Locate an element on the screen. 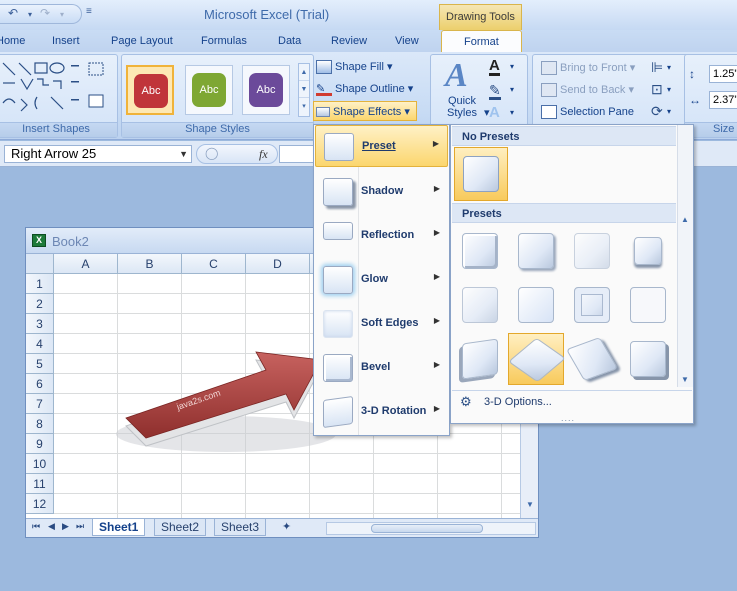  text-effects-icon: A is located at coordinates (494, 112).